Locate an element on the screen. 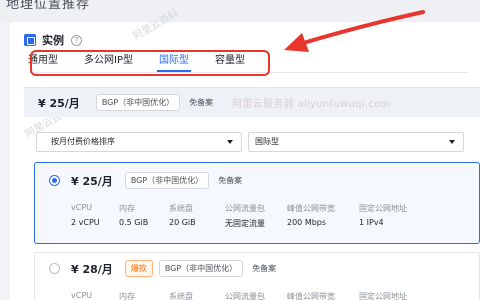  spec-value-system-disk: 20 GiB is located at coordinates (182, 222).